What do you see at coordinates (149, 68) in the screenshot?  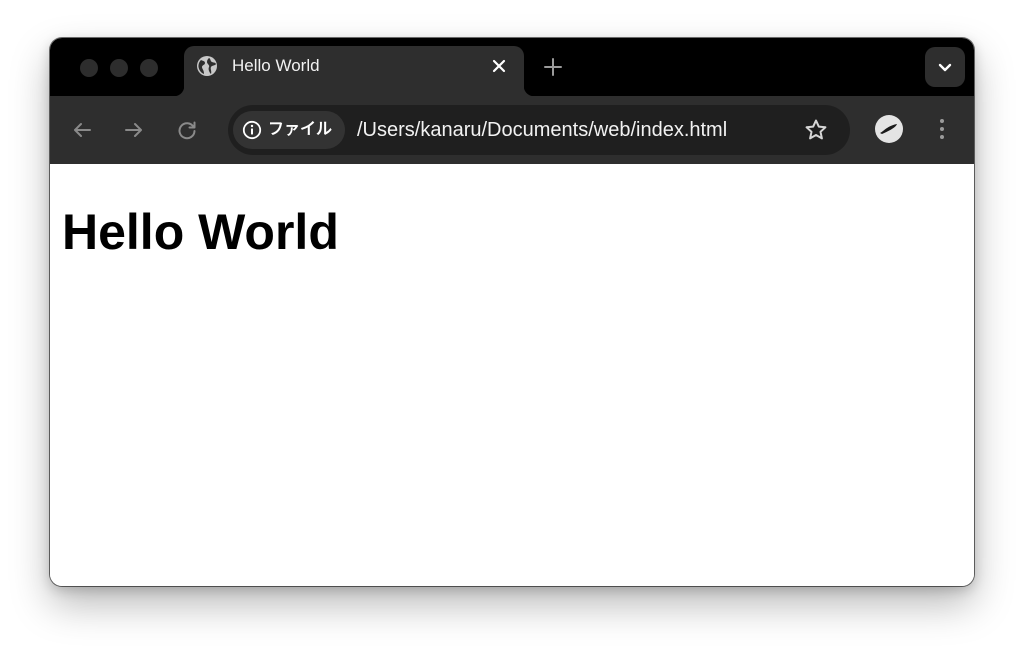 I see `window-zoom-dot` at bounding box center [149, 68].